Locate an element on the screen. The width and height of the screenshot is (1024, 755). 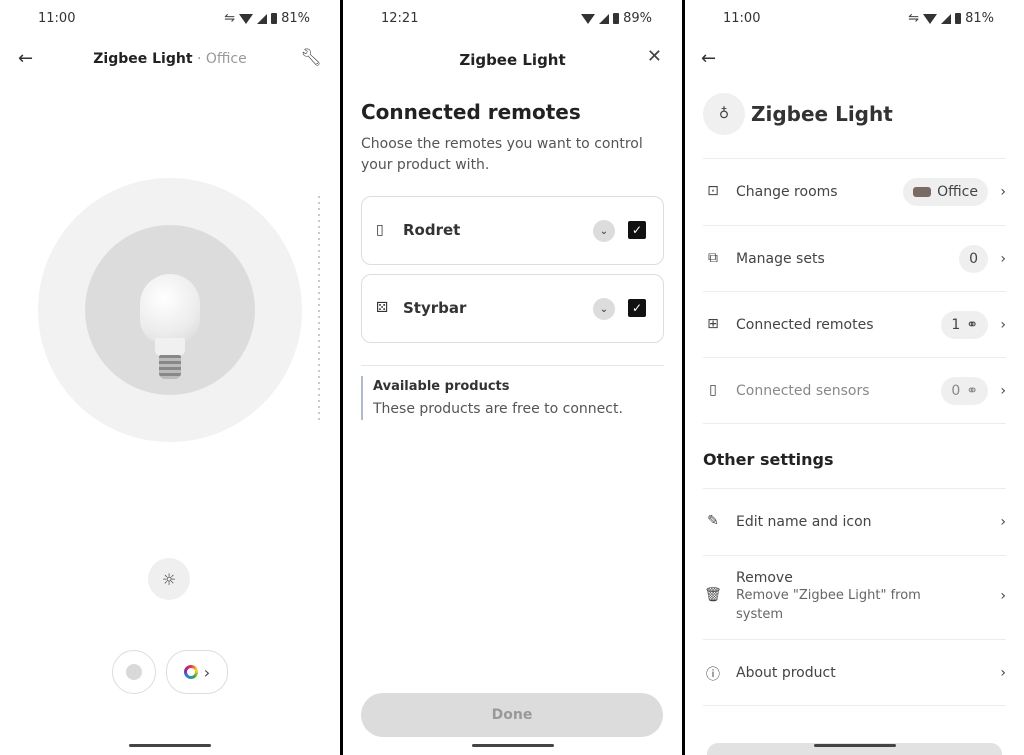
bulb-neck is located at coordinates (170, 347).